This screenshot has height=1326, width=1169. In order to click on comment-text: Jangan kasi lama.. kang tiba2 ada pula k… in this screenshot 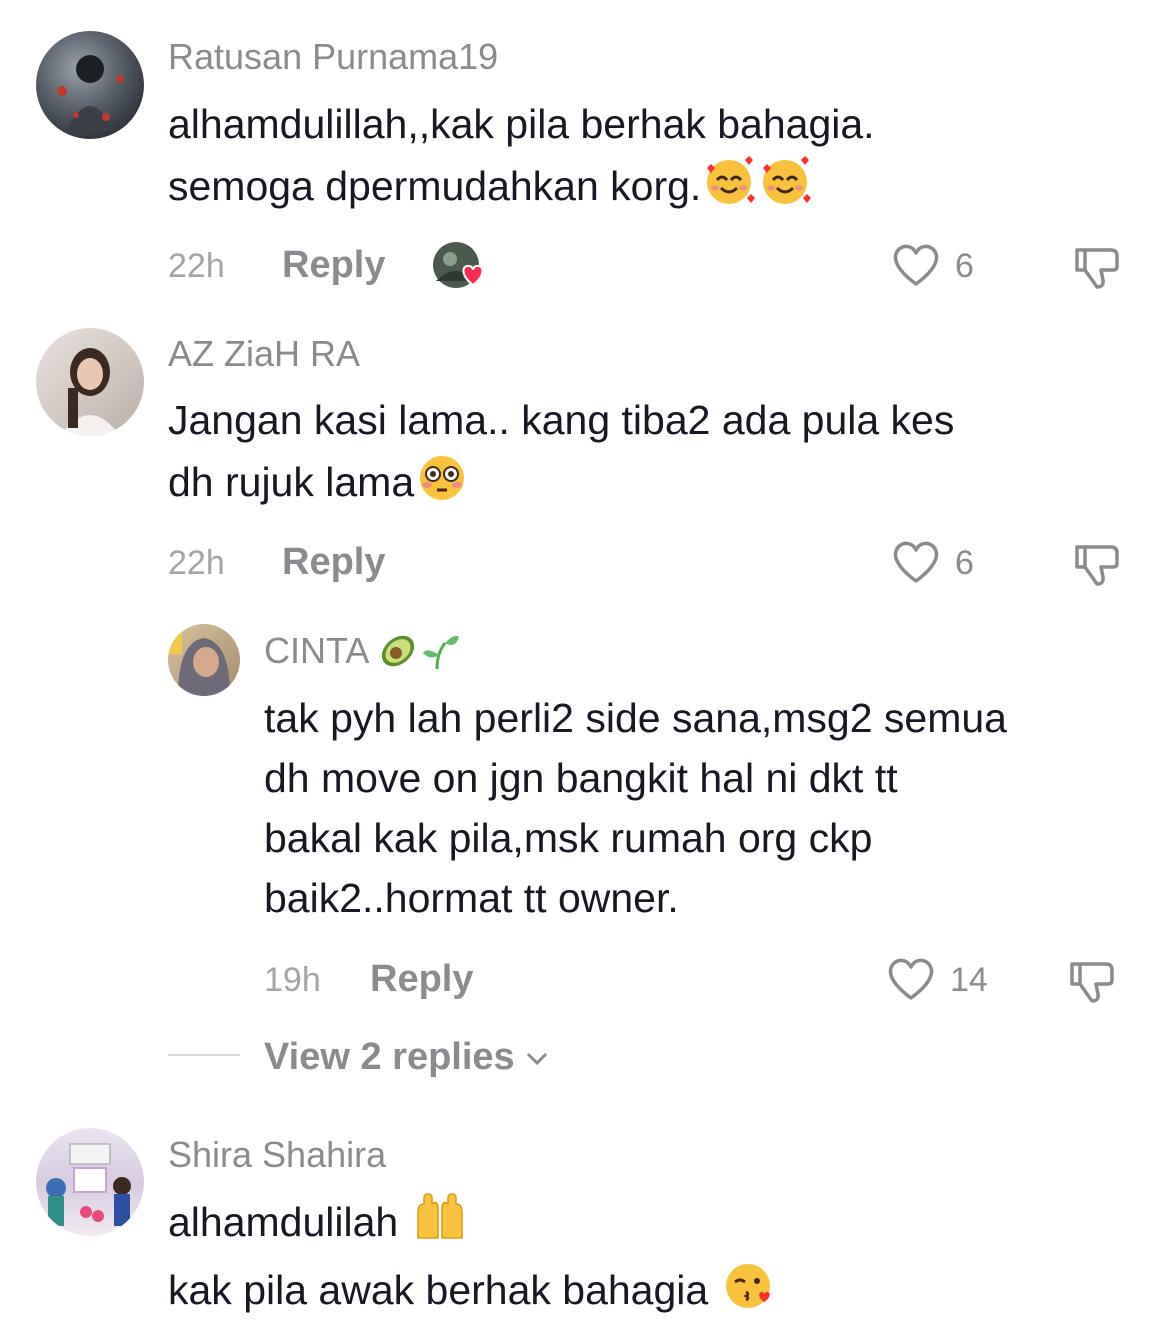, I will do `click(561, 454)`.